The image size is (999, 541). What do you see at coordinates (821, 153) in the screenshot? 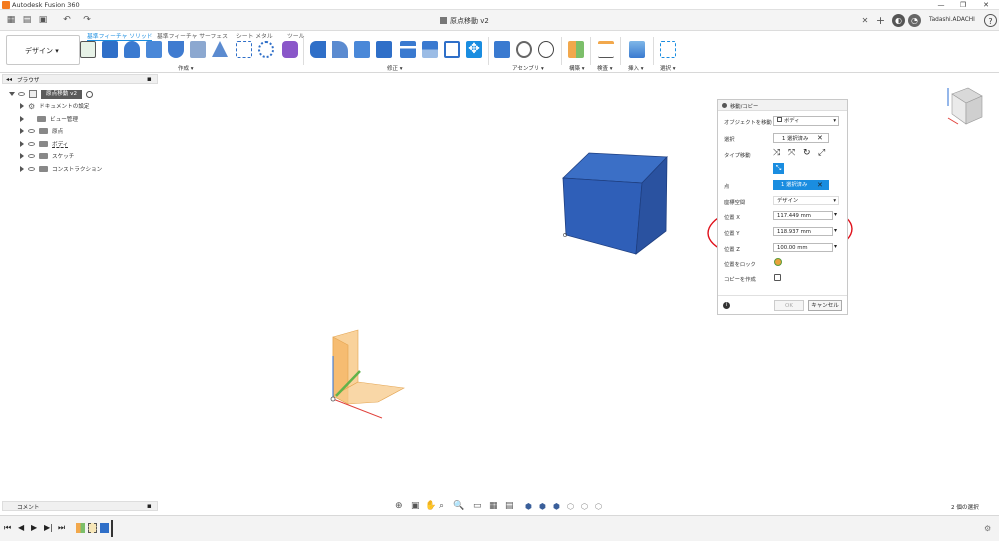
I see `point-to-point-icon: ⤢` at bounding box center [821, 153].